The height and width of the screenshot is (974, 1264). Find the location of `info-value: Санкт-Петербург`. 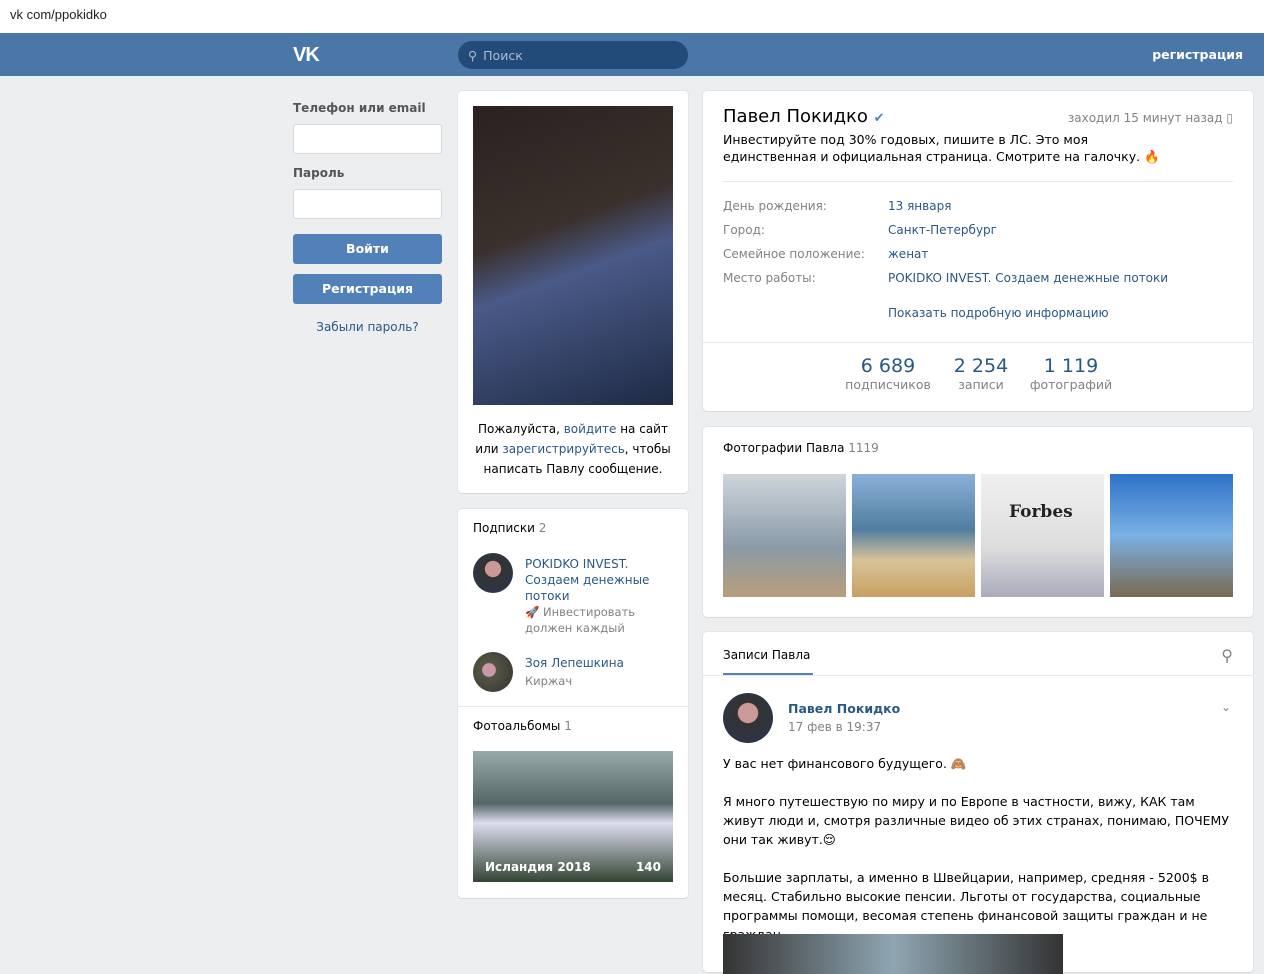

info-value: Санкт-Петербург is located at coordinates (942, 230).